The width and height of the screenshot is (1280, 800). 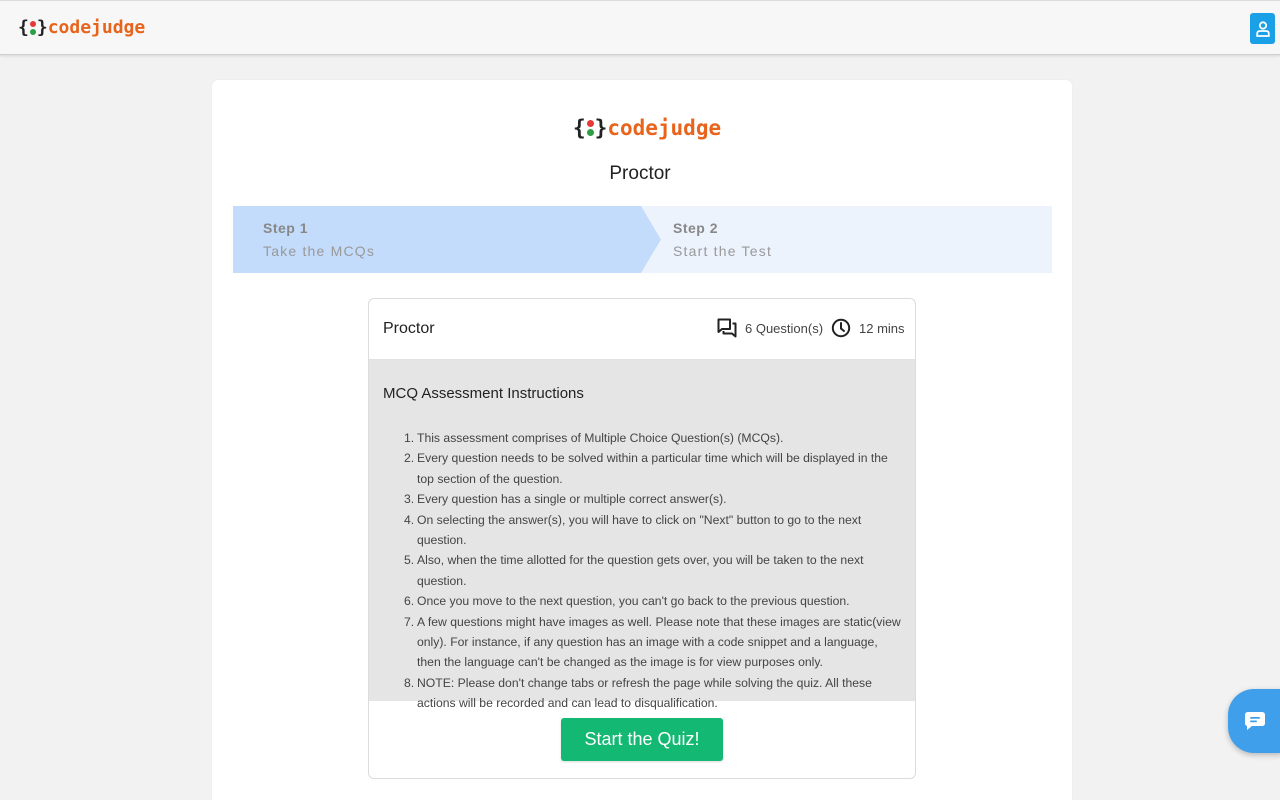 What do you see at coordinates (483, 393) in the screenshot?
I see `instructions-title: MCQ Assessment Instructions` at bounding box center [483, 393].